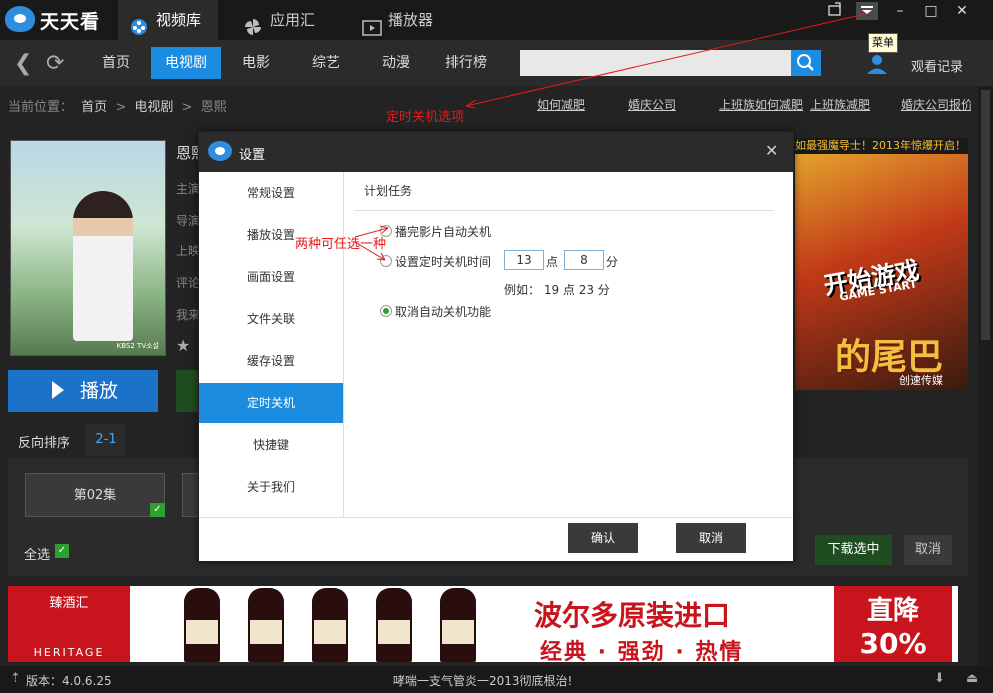  I want to click on search-button, so click(806, 63).